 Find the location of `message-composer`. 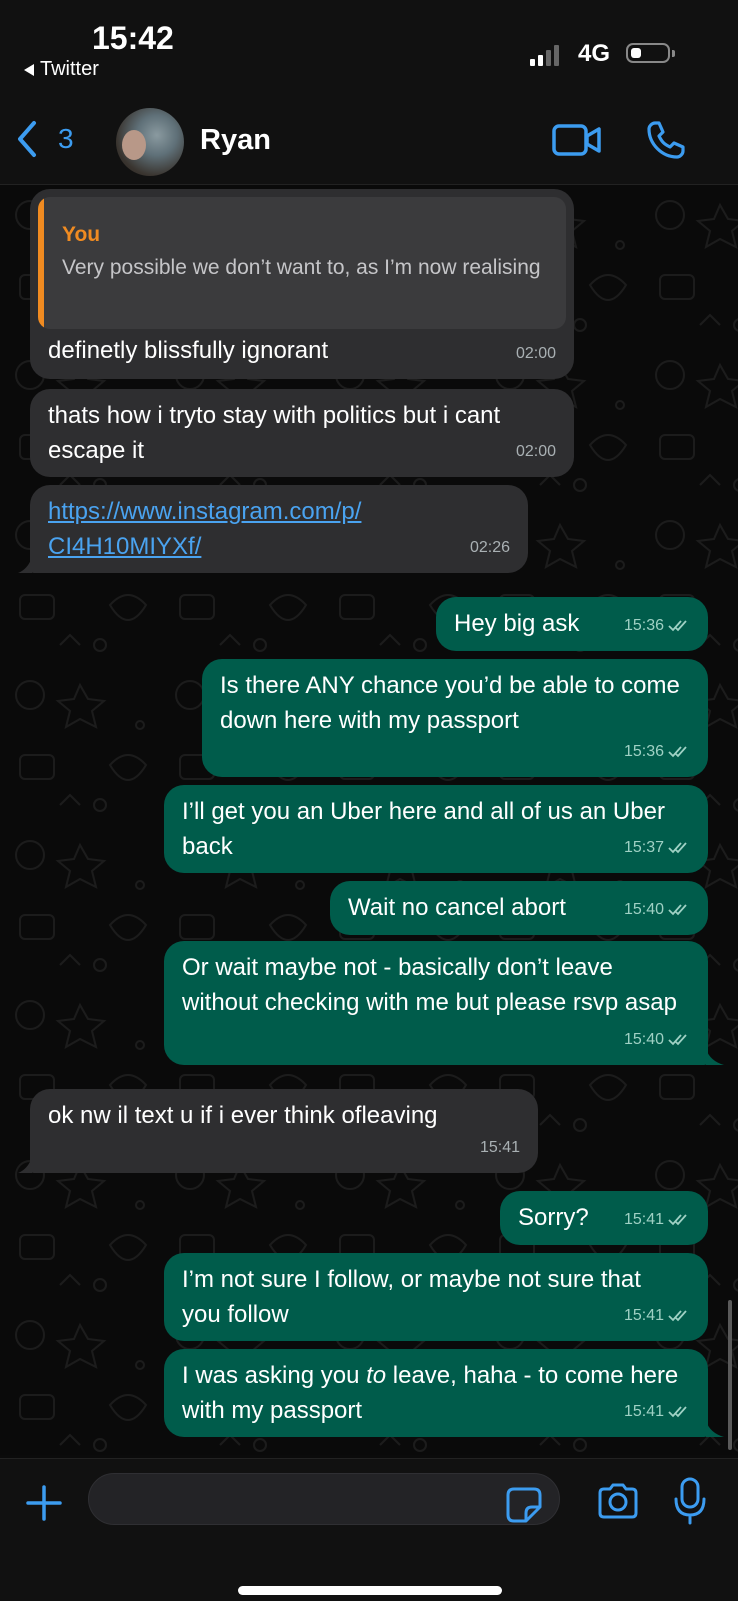

message-composer is located at coordinates (369, 1529).